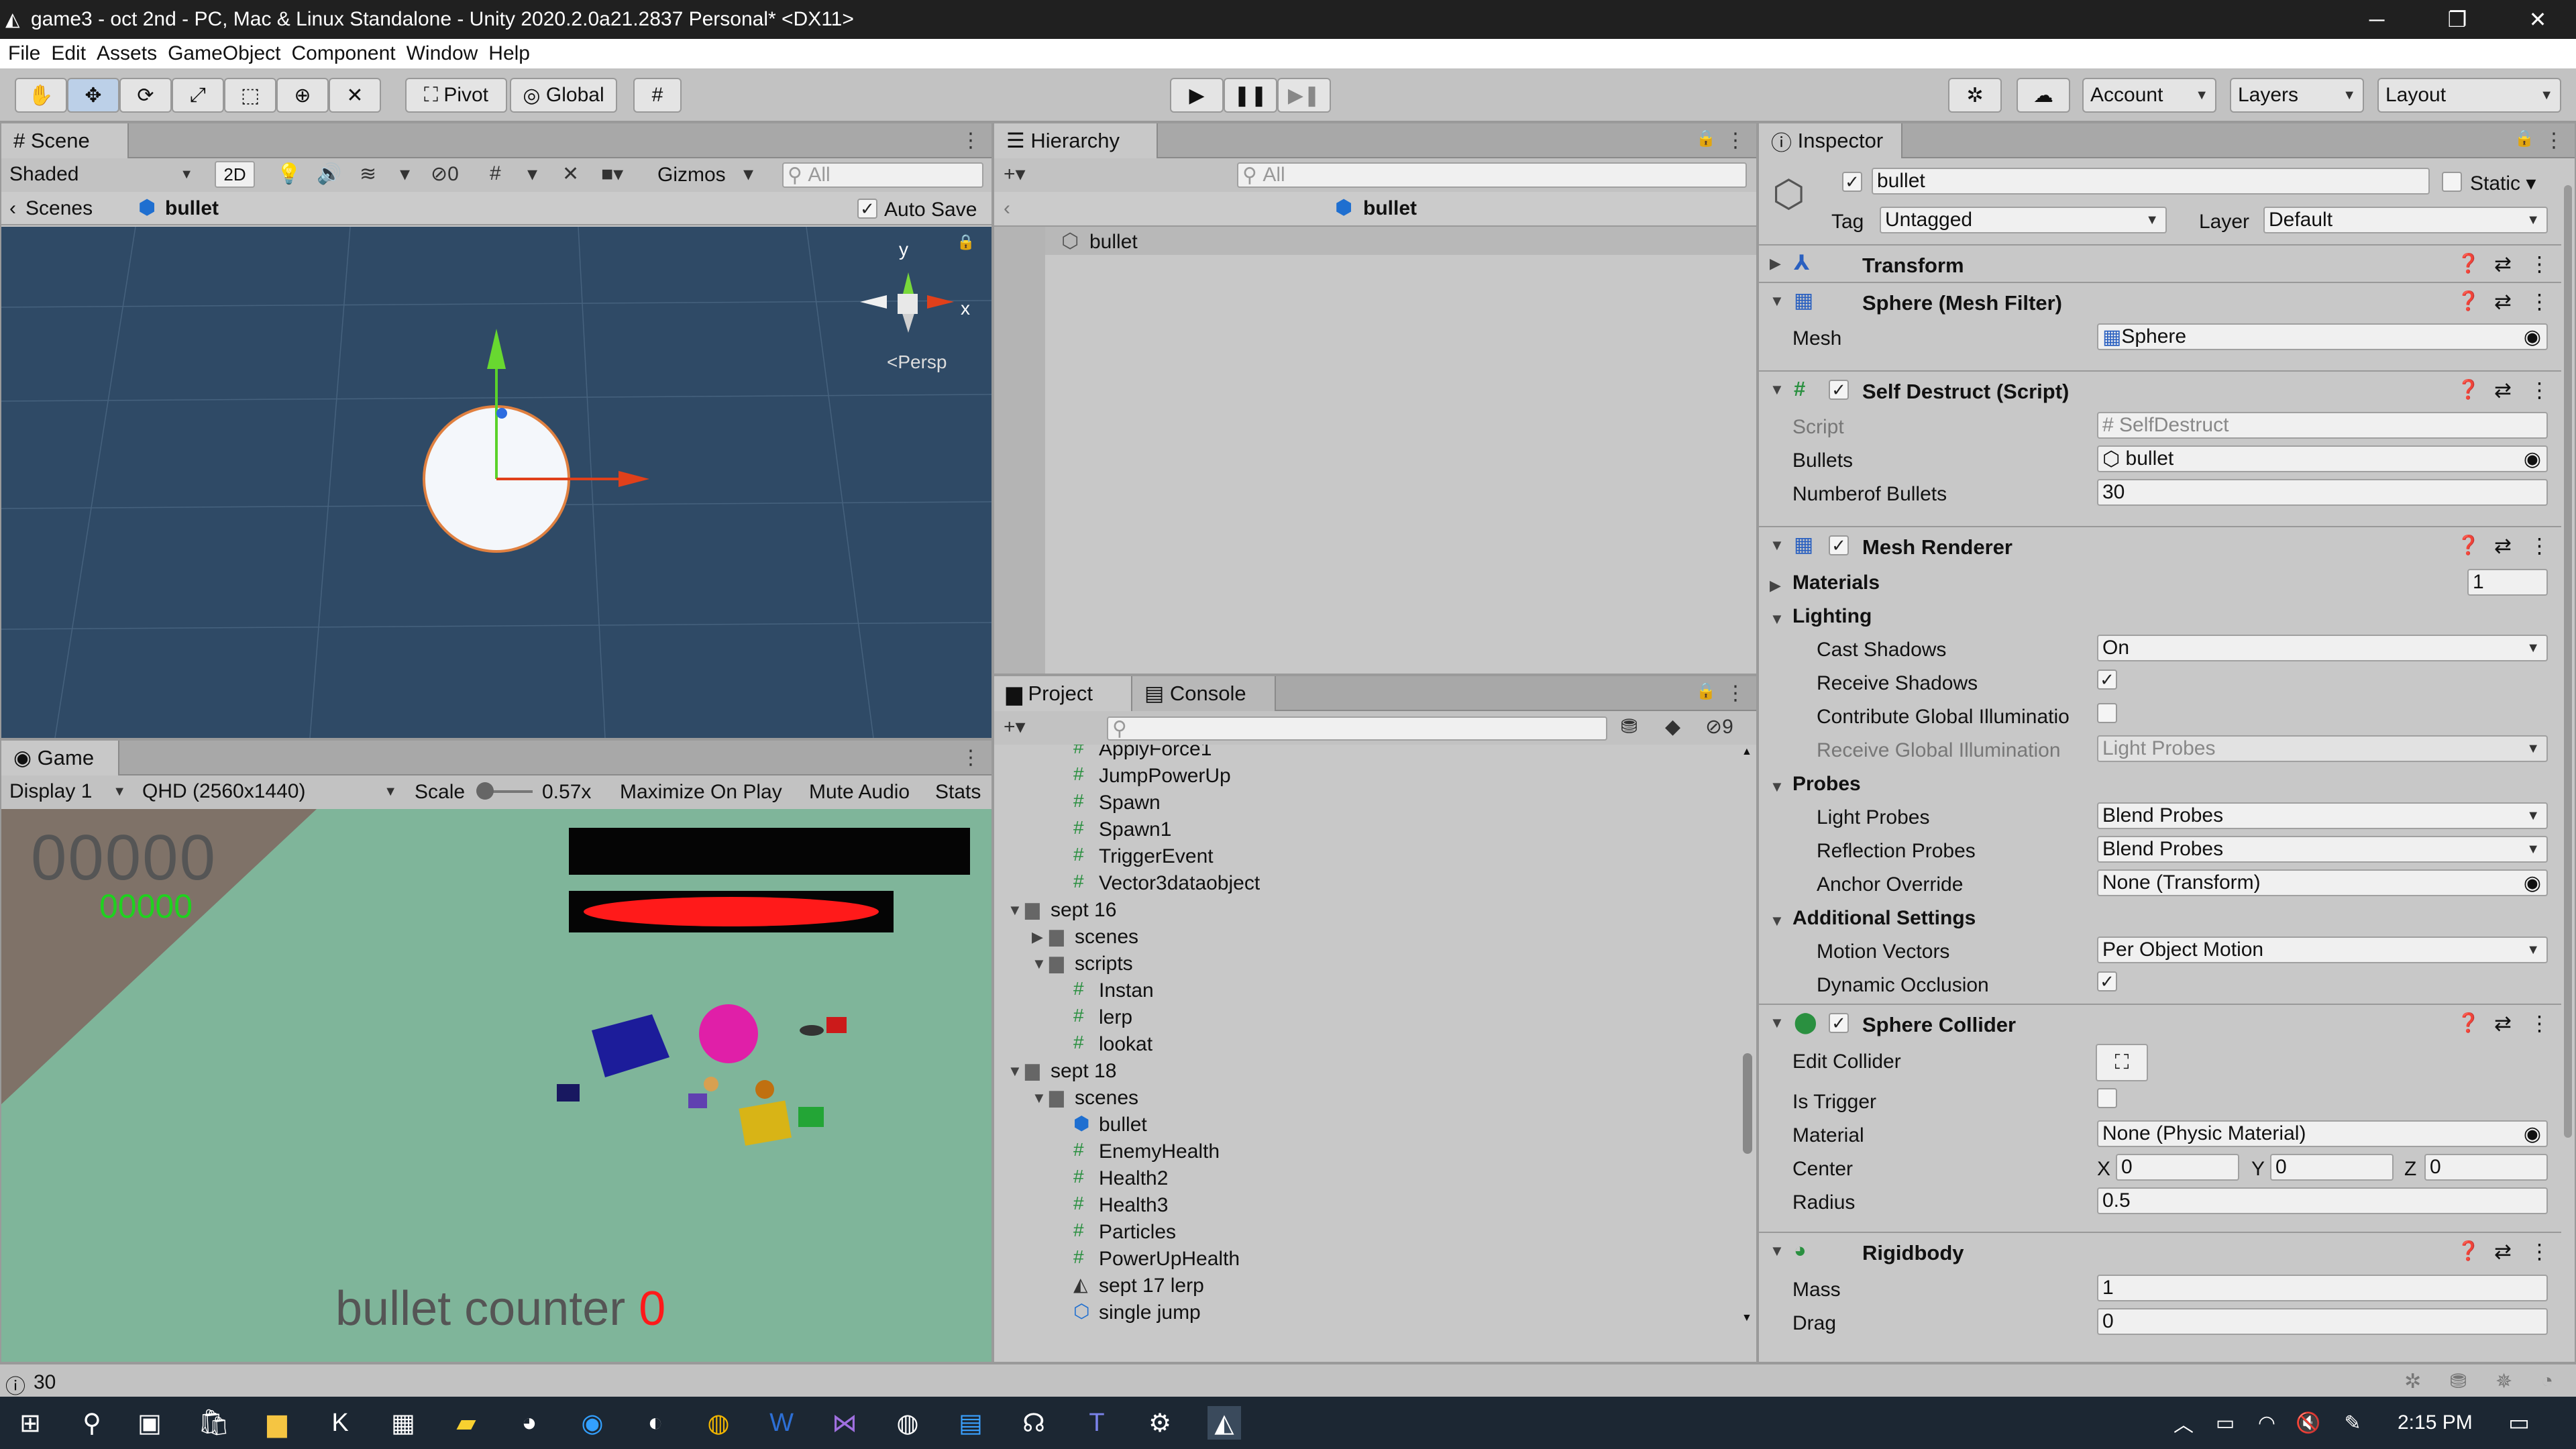  I want to click on discord-icon: ☊, so click(1034, 1423).